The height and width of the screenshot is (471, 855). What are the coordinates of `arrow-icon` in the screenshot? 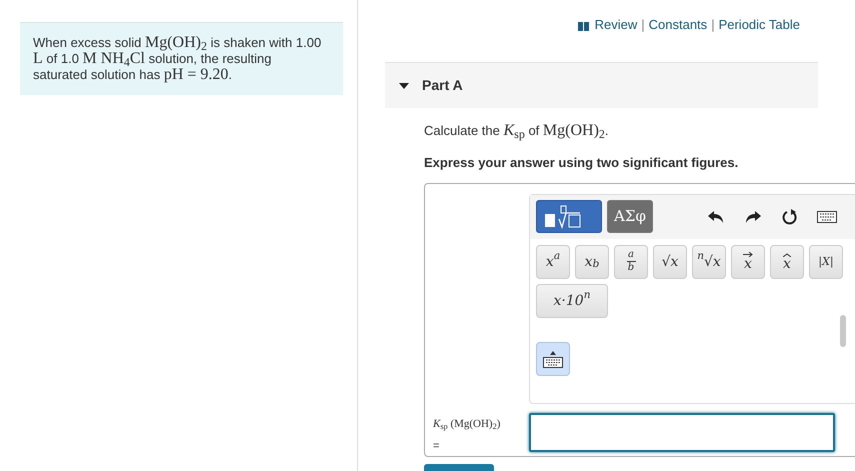 It's located at (748, 254).